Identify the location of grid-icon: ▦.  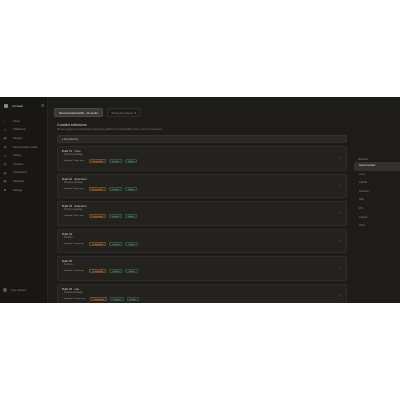
(5, 138).